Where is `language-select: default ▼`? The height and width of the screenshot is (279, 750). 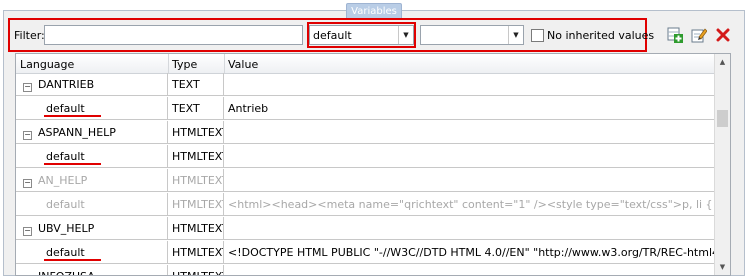 language-select: default ▼ is located at coordinates (361, 35).